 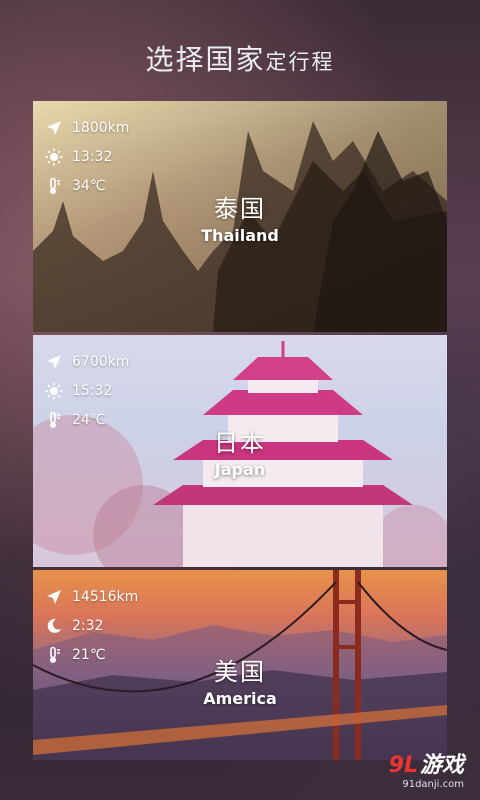 I want to click on site-watermark: 9L游戏 91danji.com, so click(x=426, y=768).